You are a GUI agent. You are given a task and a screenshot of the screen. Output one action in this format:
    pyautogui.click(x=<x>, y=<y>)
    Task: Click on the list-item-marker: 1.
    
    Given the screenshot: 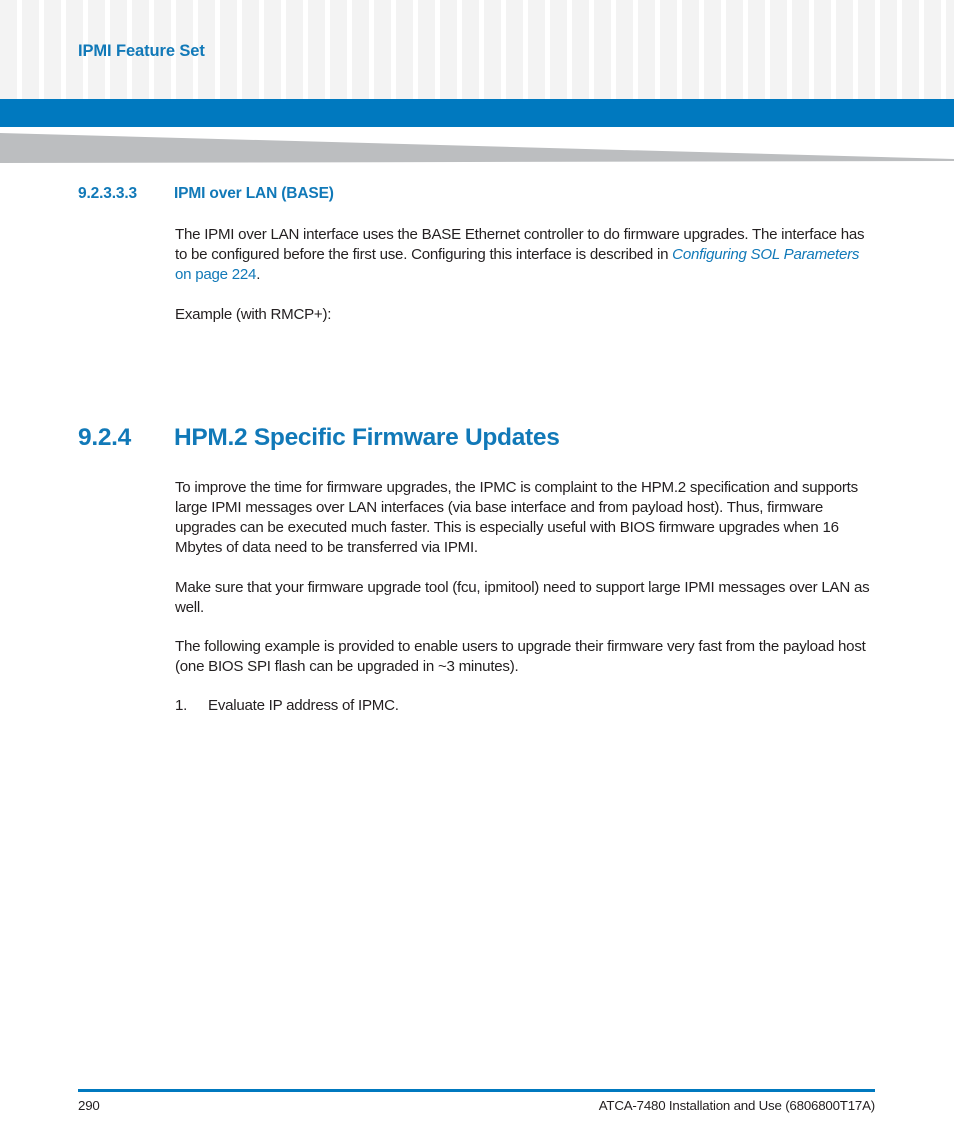 What is the action you would take?
    pyautogui.click(x=181, y=706)
    